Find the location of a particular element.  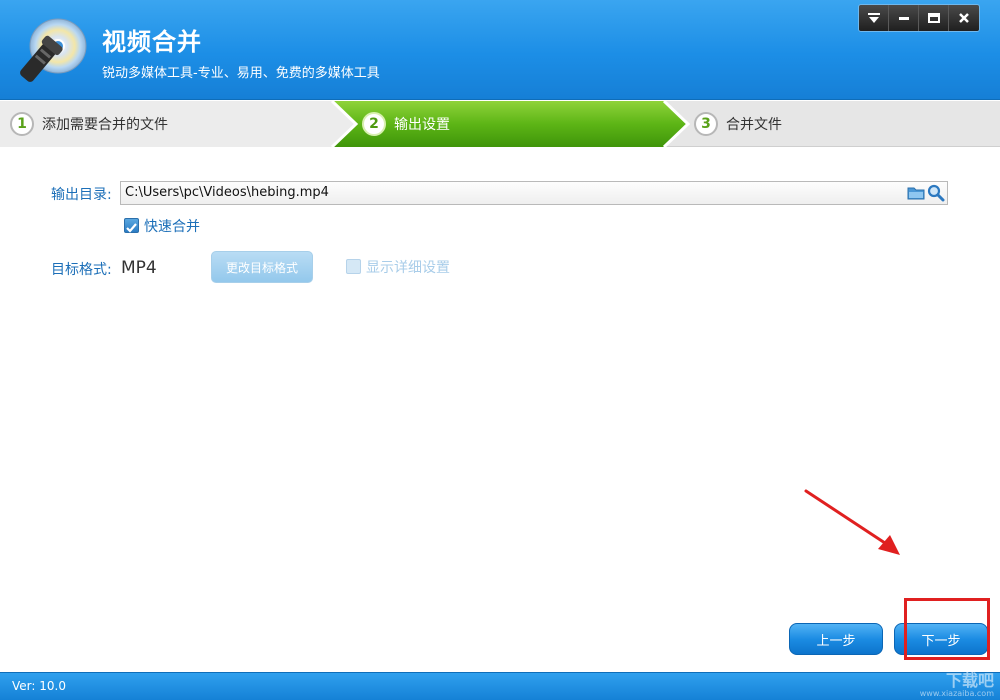

step-1-add-files: 1 添加需要合并的文件 is located at coordinates (89, 124).